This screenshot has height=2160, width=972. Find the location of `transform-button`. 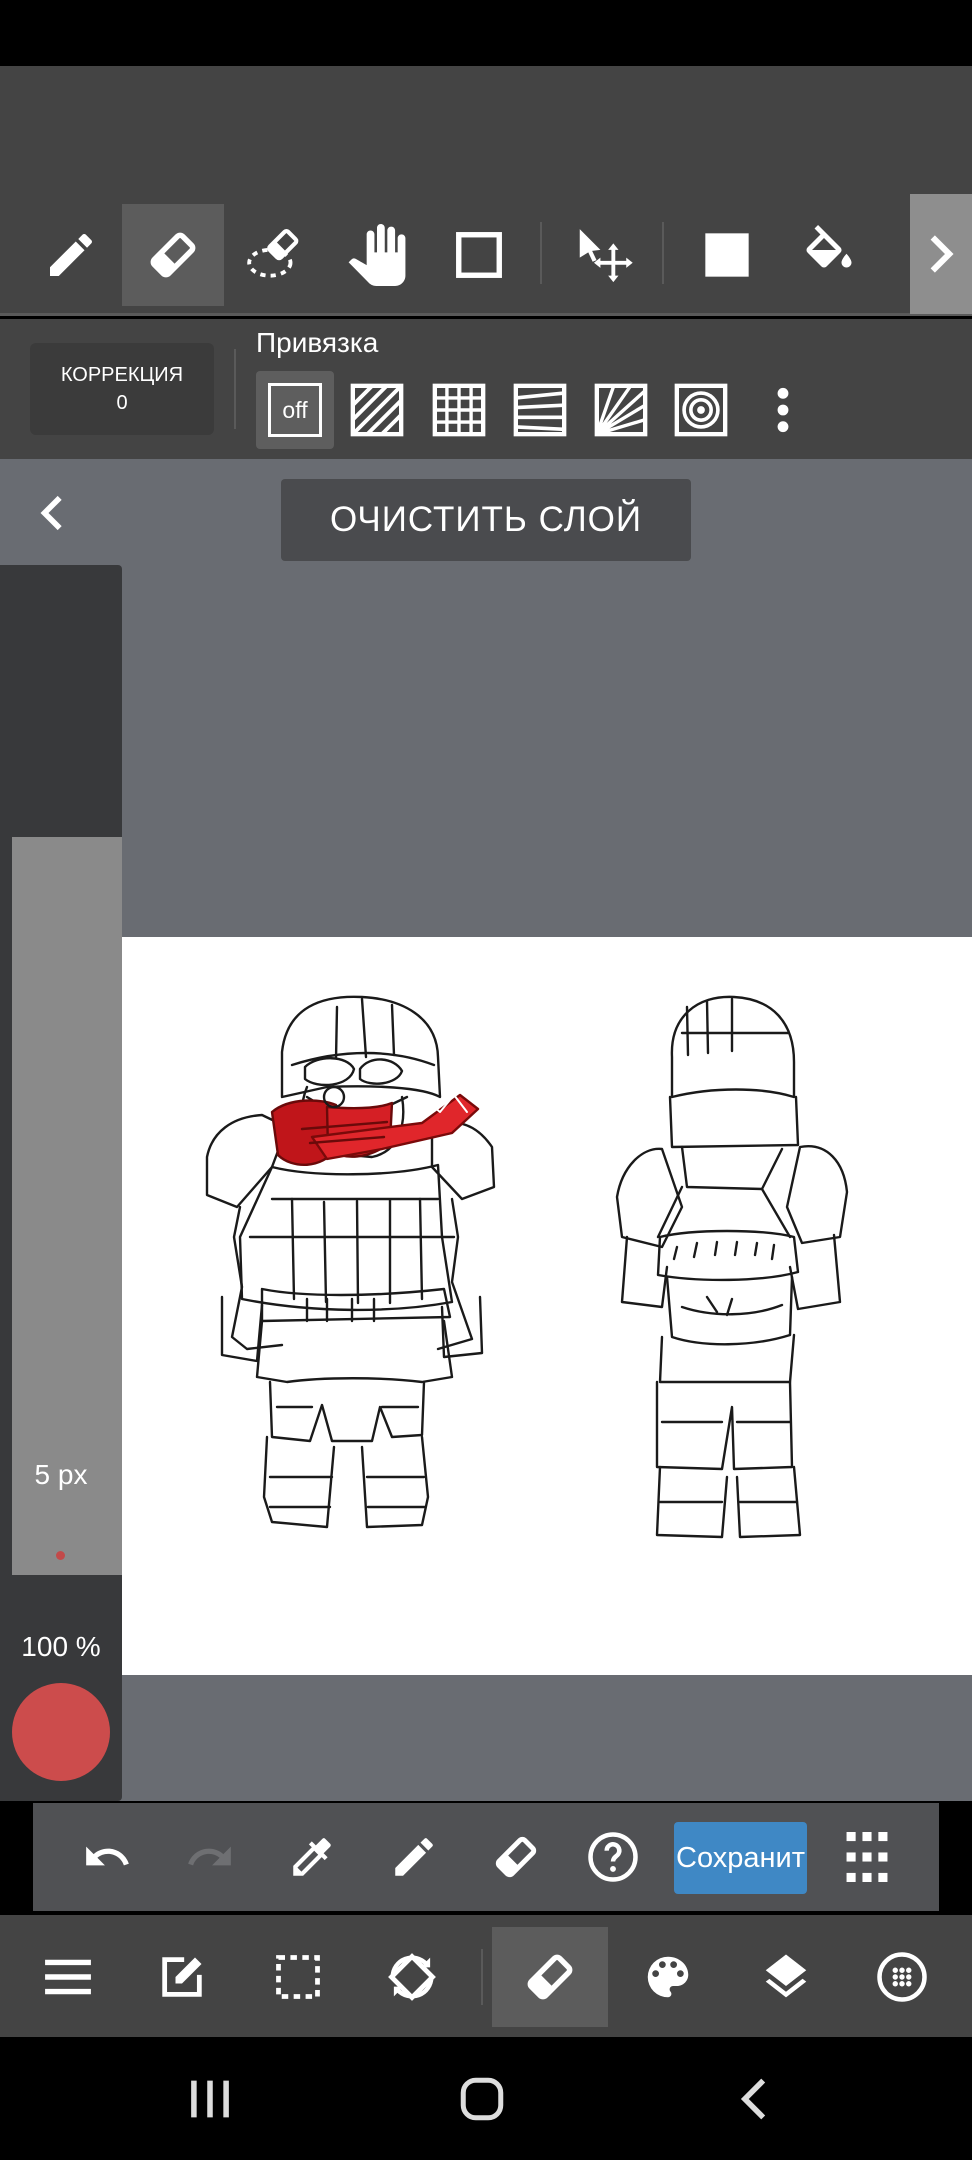

transform-button is located at coordinates (412, 1977).